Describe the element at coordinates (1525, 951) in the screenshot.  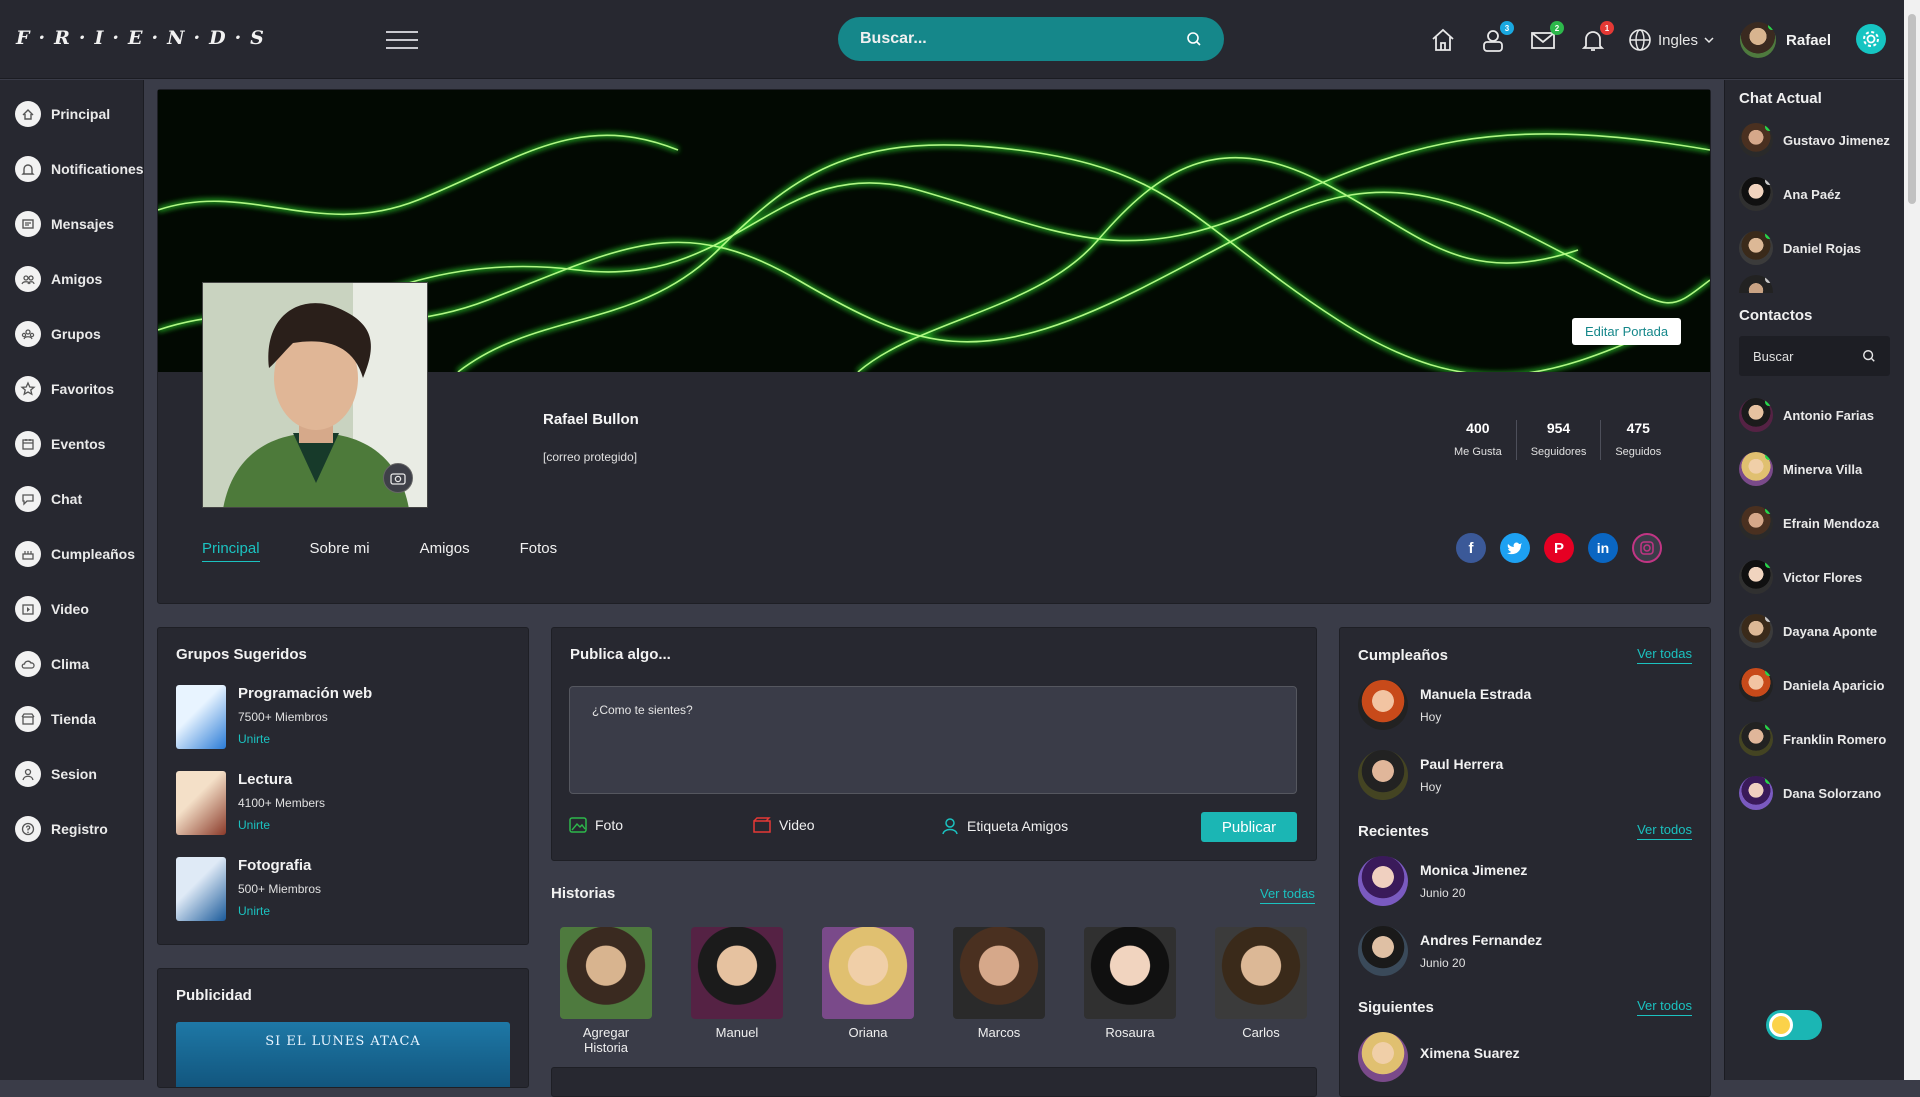
I see `person-item: Andres Fernandez Junio 20` at that location.